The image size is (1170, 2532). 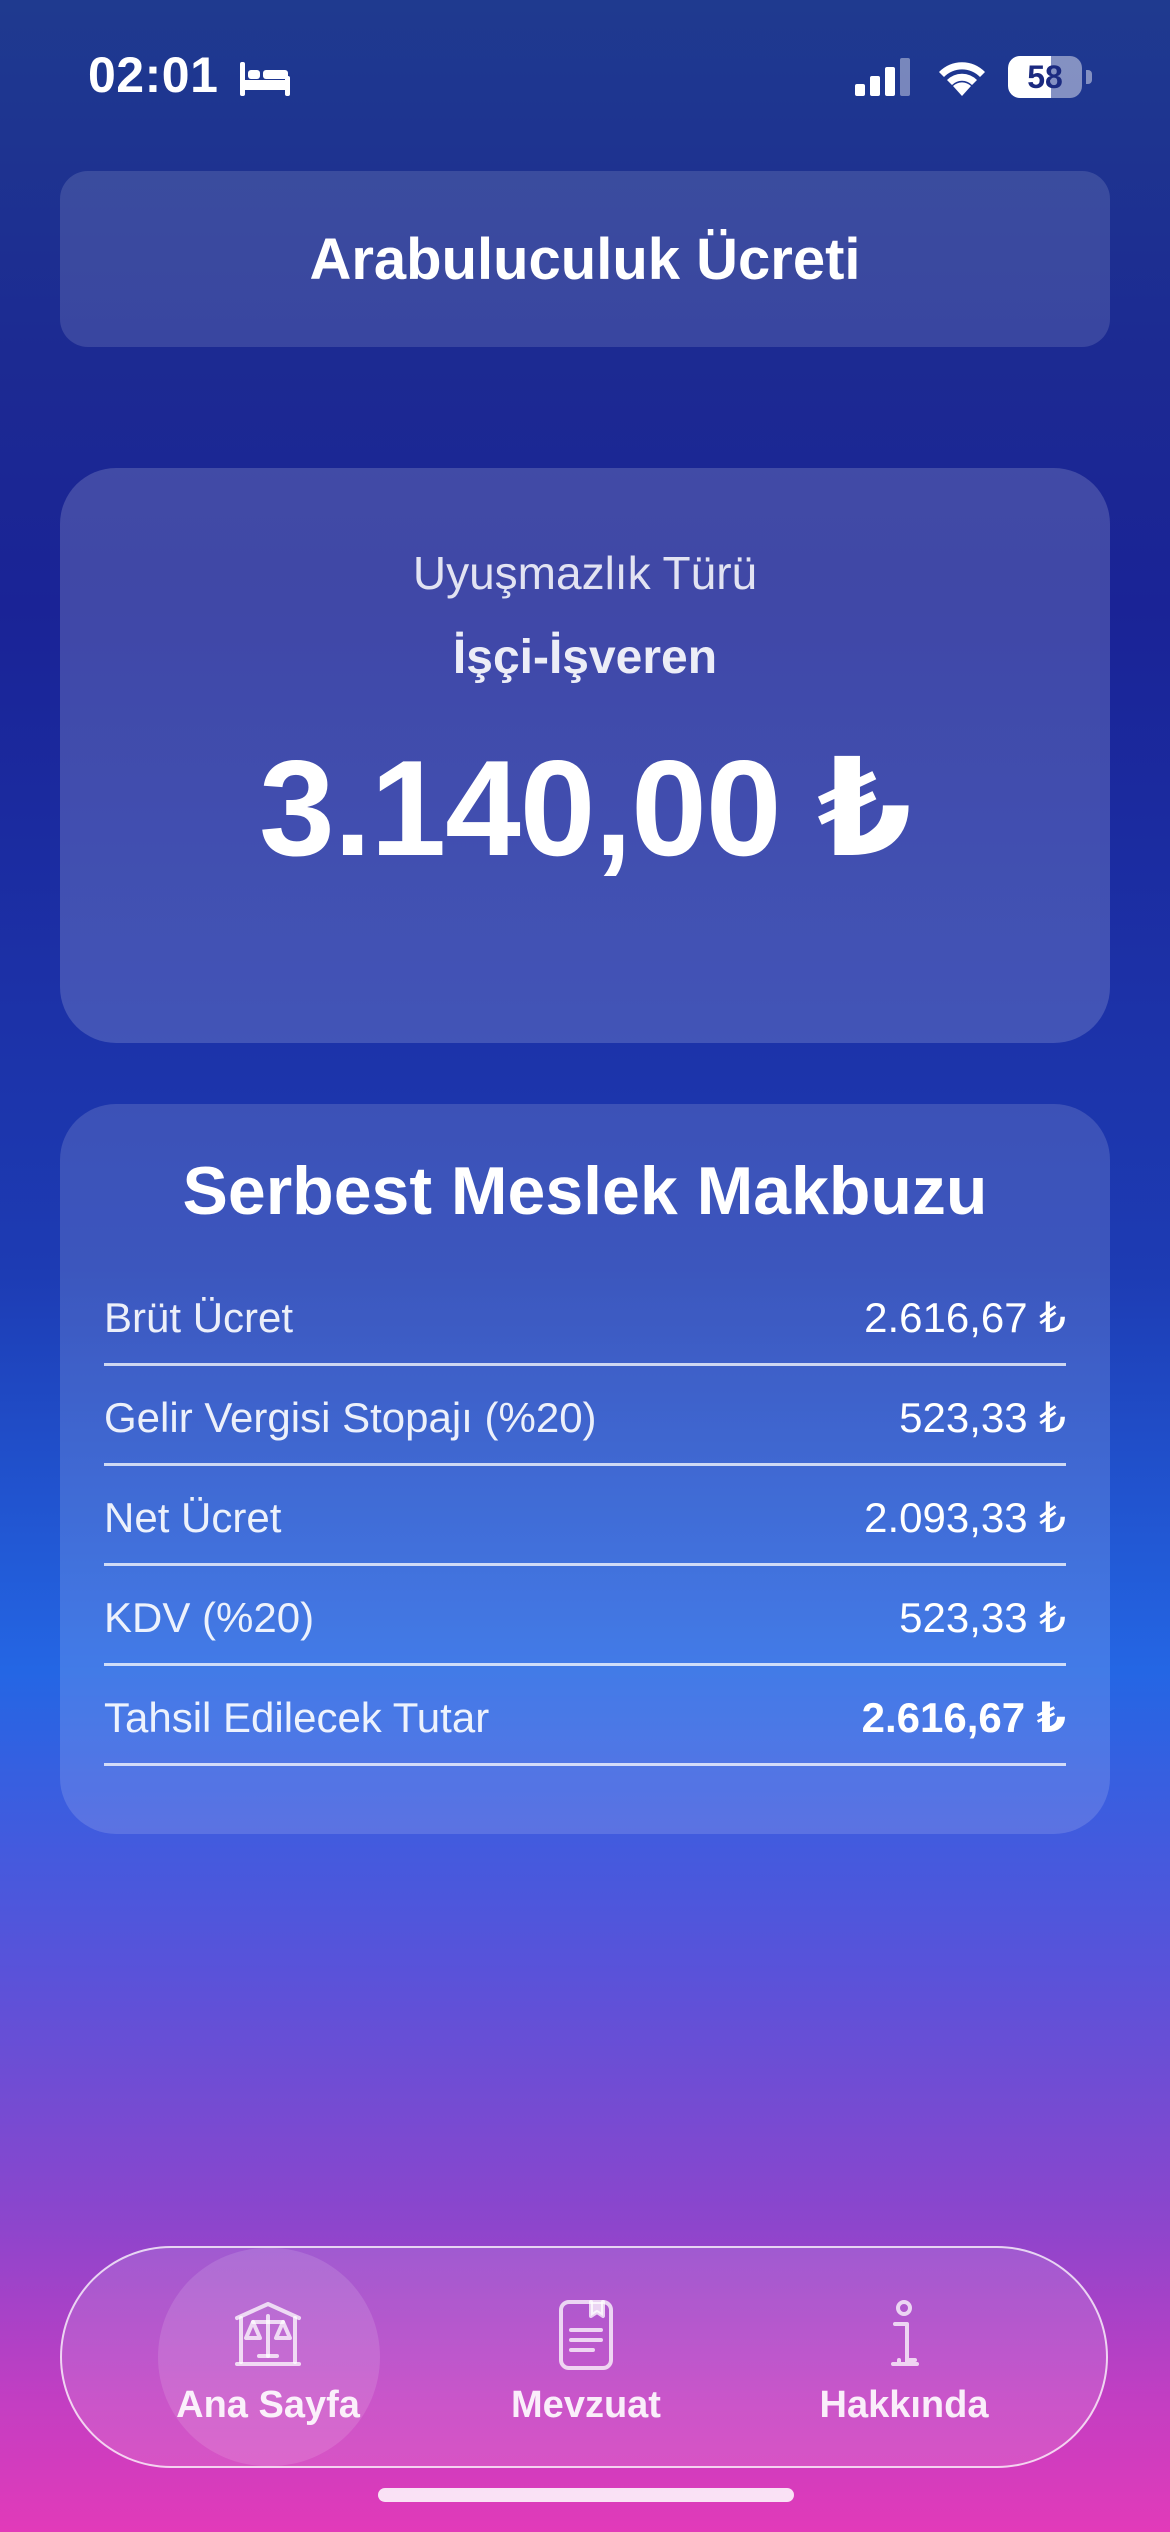 I want to click on tab-home: Ana Sayfa, so click(x=268, y=2357).